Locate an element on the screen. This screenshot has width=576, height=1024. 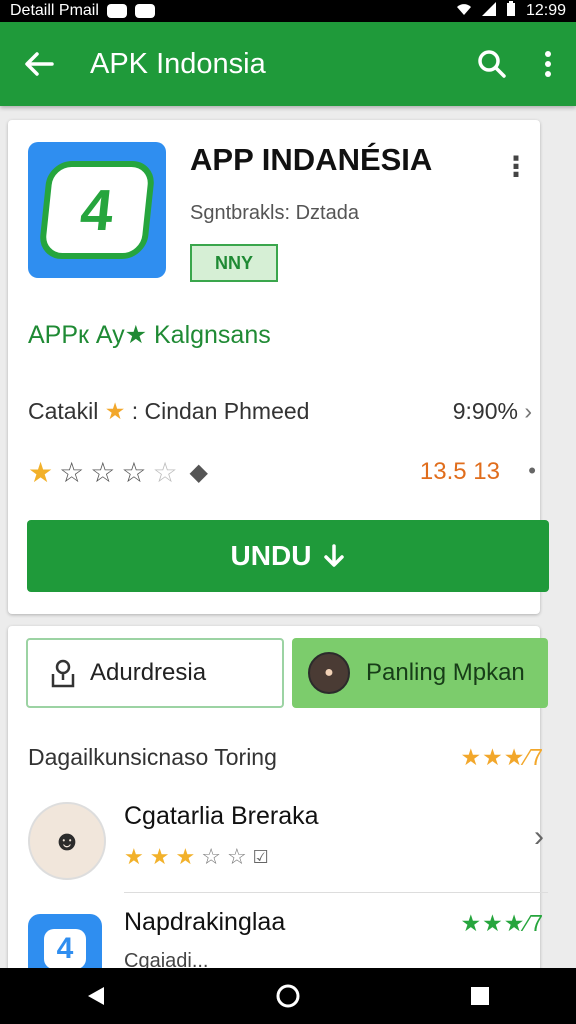
stat-label: Catakil ★ : Cindan Phmeed is located at coordinates (168, 411).